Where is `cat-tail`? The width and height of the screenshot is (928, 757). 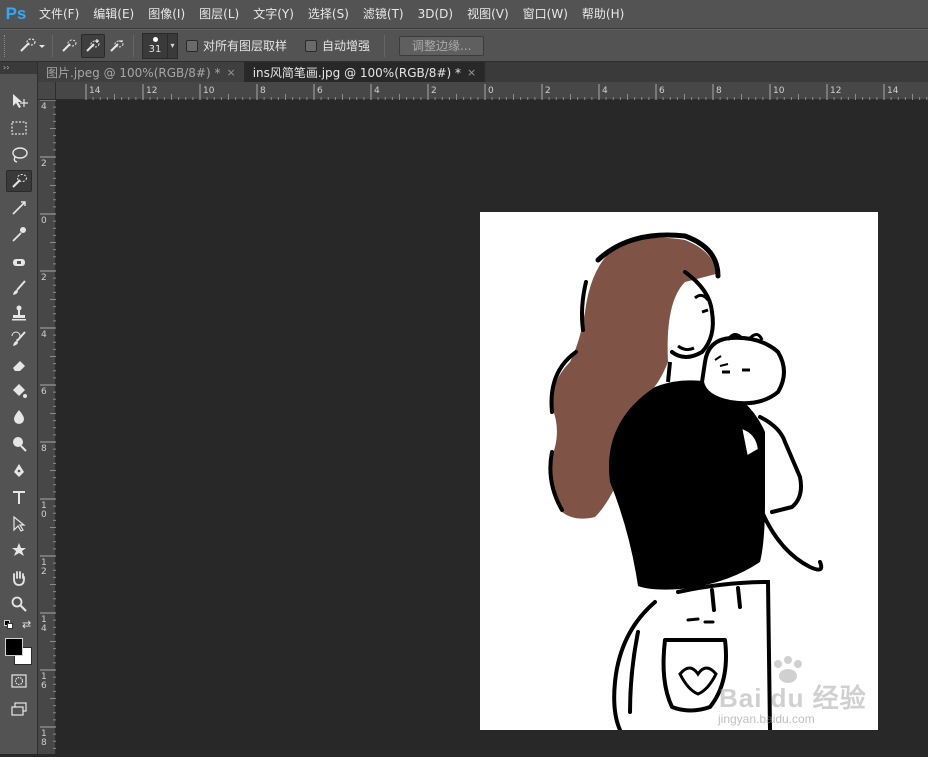 cat-tail is located at coordinates (792, 541).